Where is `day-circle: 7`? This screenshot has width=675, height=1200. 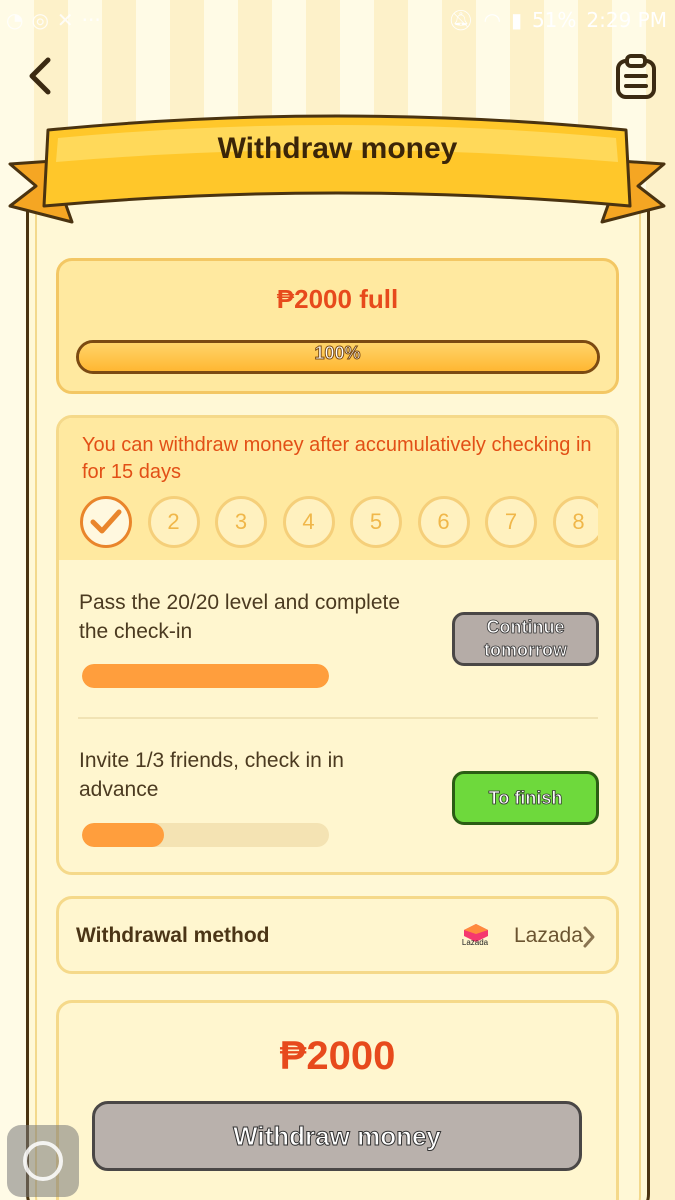 day-circle: 7 is located at coordinates (511, 522).